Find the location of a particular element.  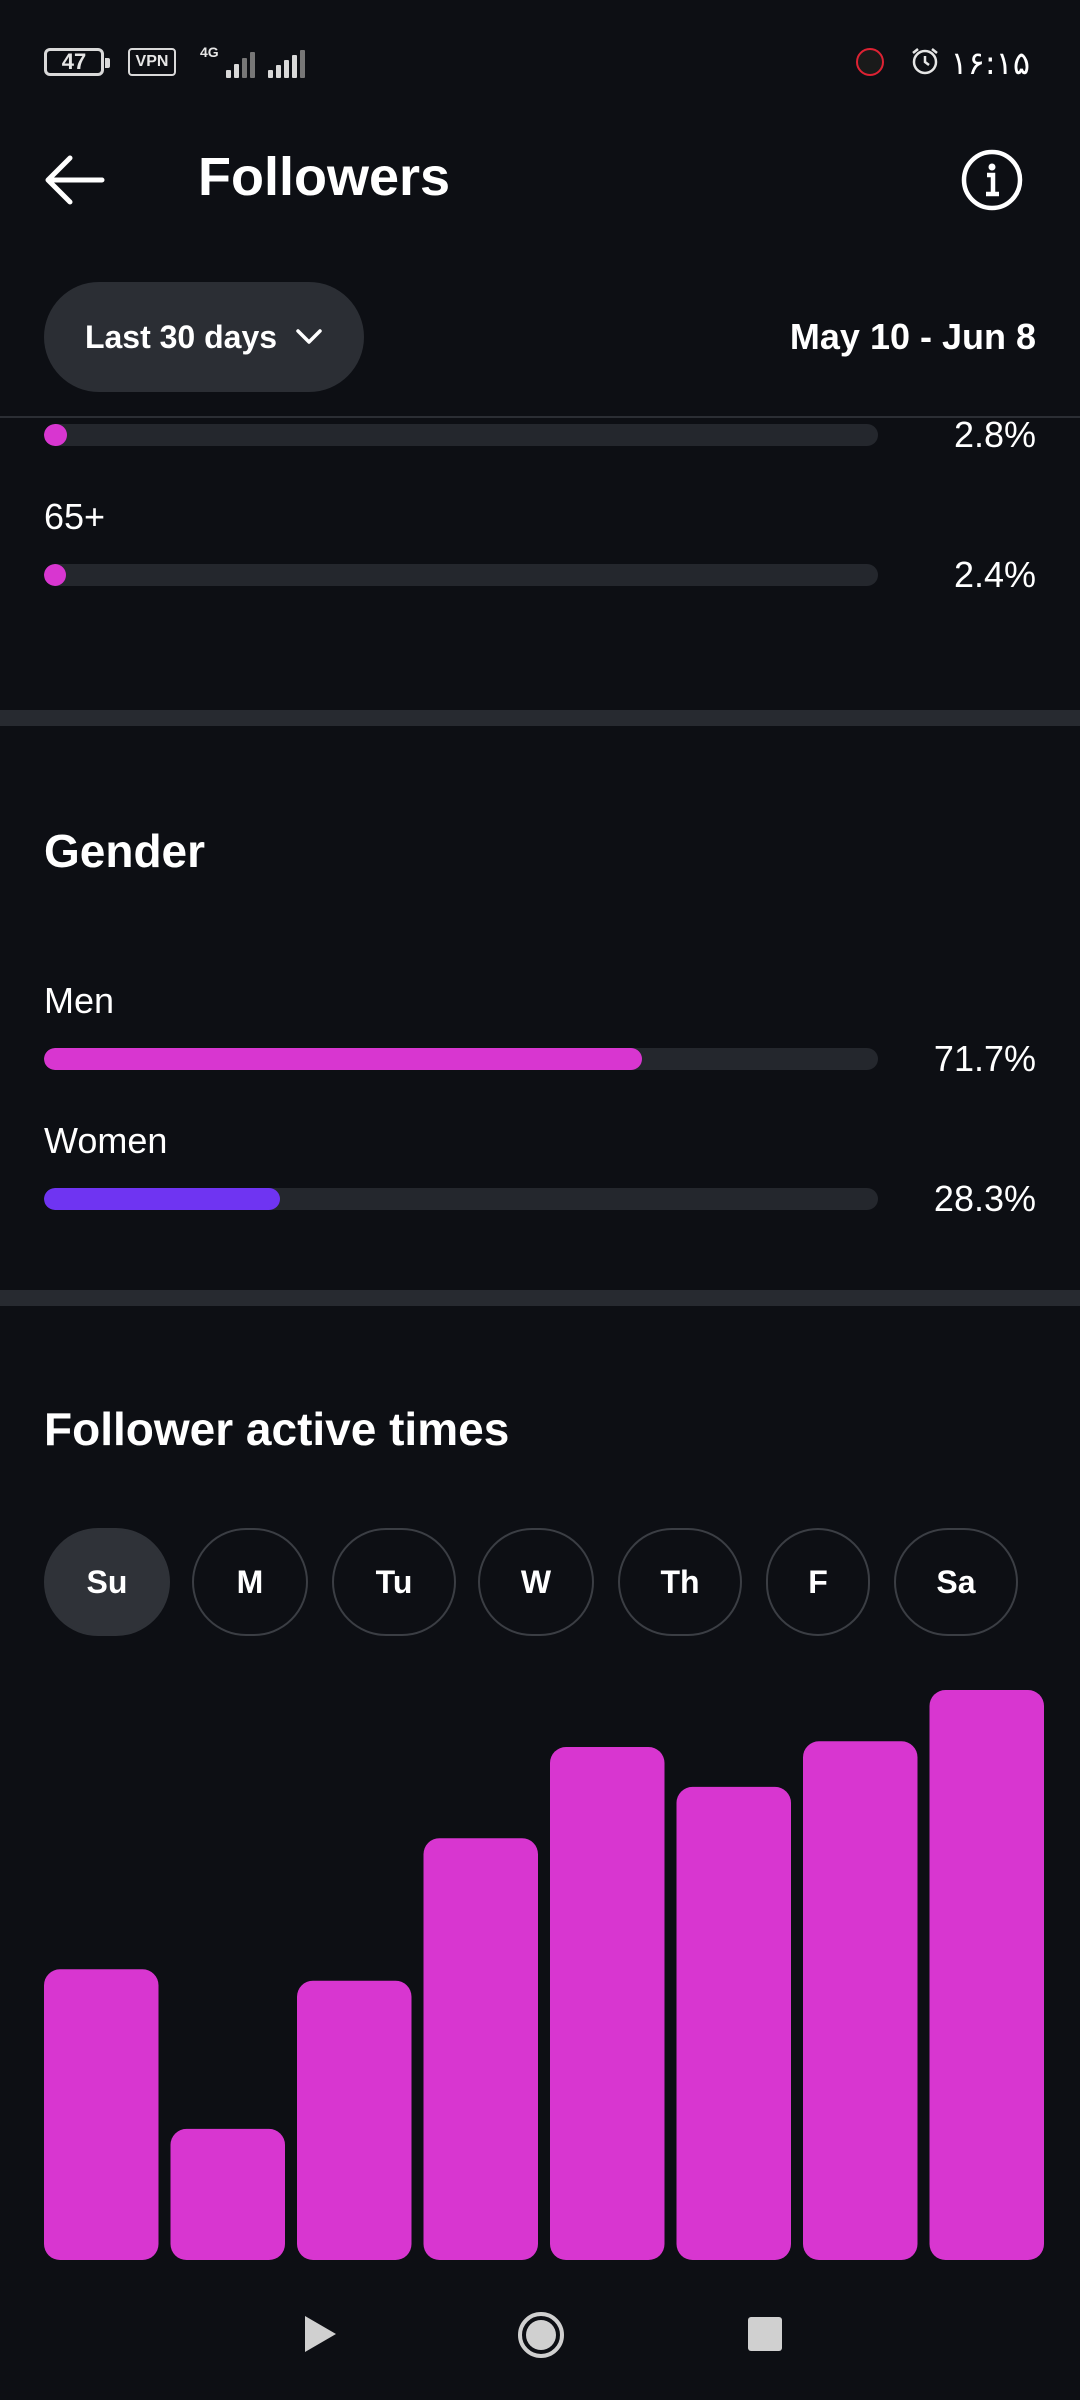

alarm-icon is located at coordinates (925, 61).